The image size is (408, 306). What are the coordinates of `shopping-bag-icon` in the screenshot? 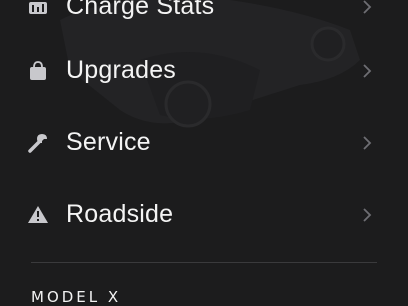 It's located at (38, 71).